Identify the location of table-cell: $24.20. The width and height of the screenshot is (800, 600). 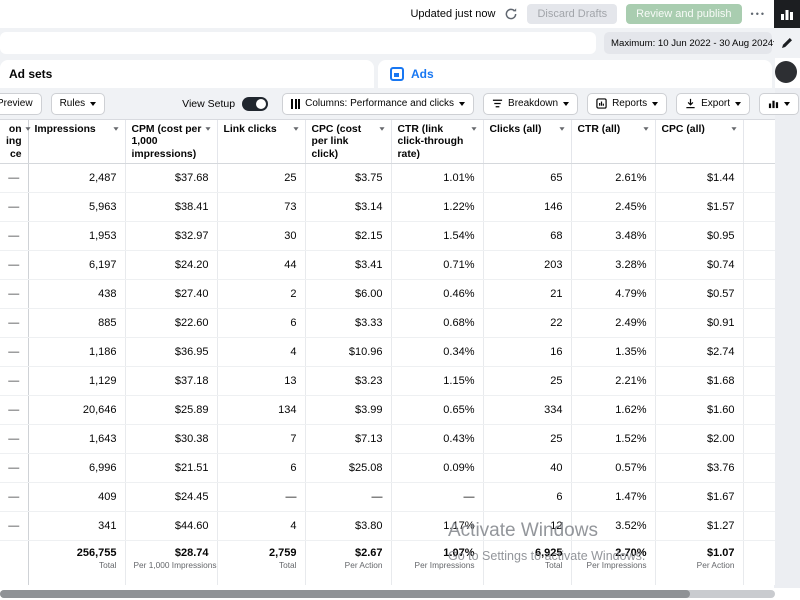
(171, 265).